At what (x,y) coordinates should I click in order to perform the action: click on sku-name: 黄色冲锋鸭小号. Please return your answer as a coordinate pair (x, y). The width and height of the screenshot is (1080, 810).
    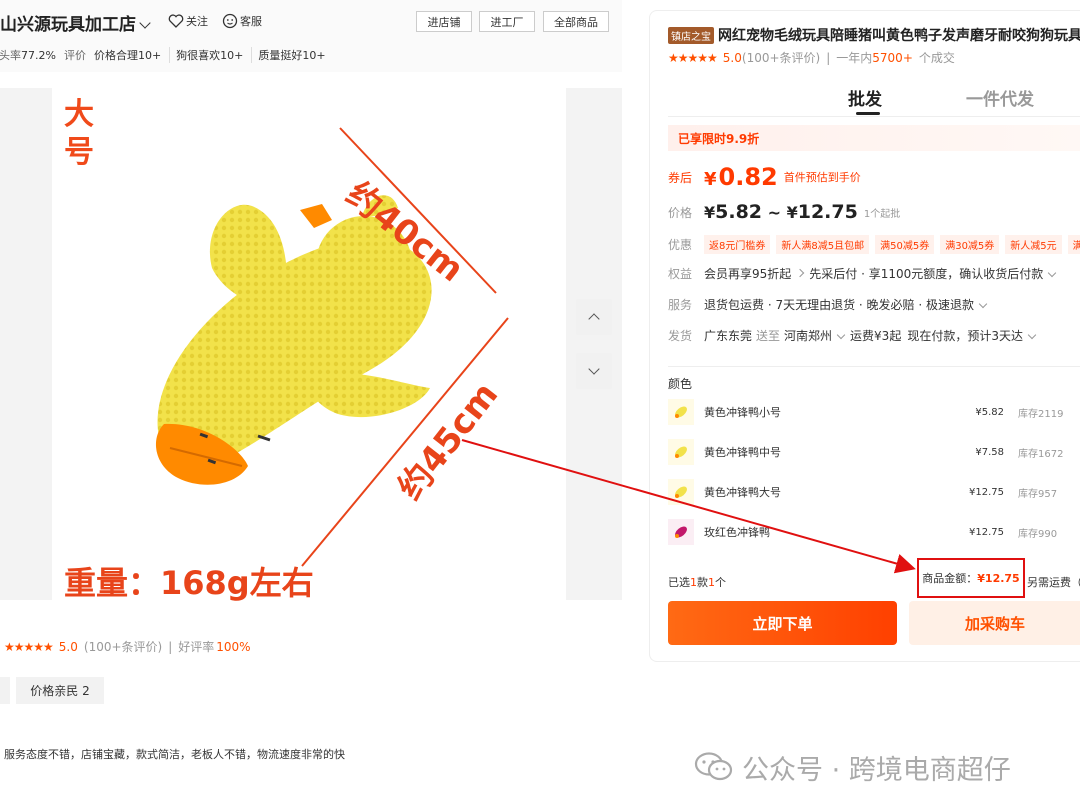
    Looking at the image, I should click on (742, 412).